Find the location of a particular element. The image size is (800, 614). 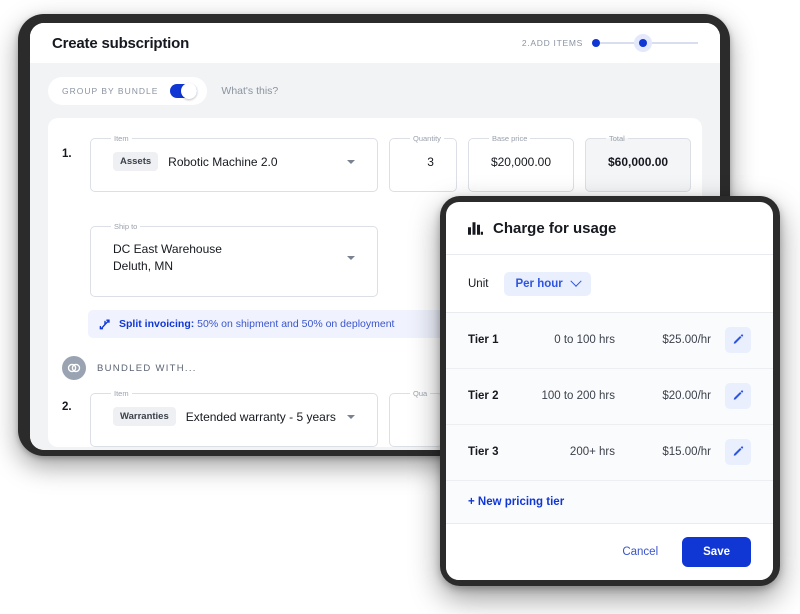

tier-range: 200+ hrs is located at coordinates (592, 452).